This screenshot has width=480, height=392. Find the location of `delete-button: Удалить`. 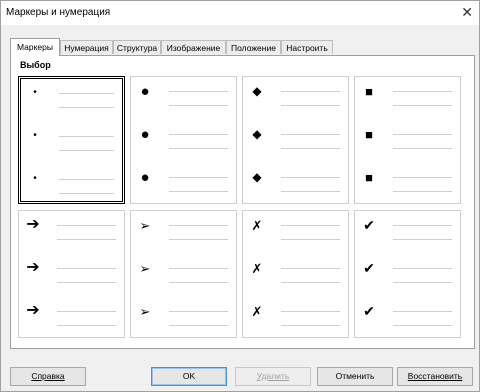

delete-button: Удалить is located at coordinates (273, 376).